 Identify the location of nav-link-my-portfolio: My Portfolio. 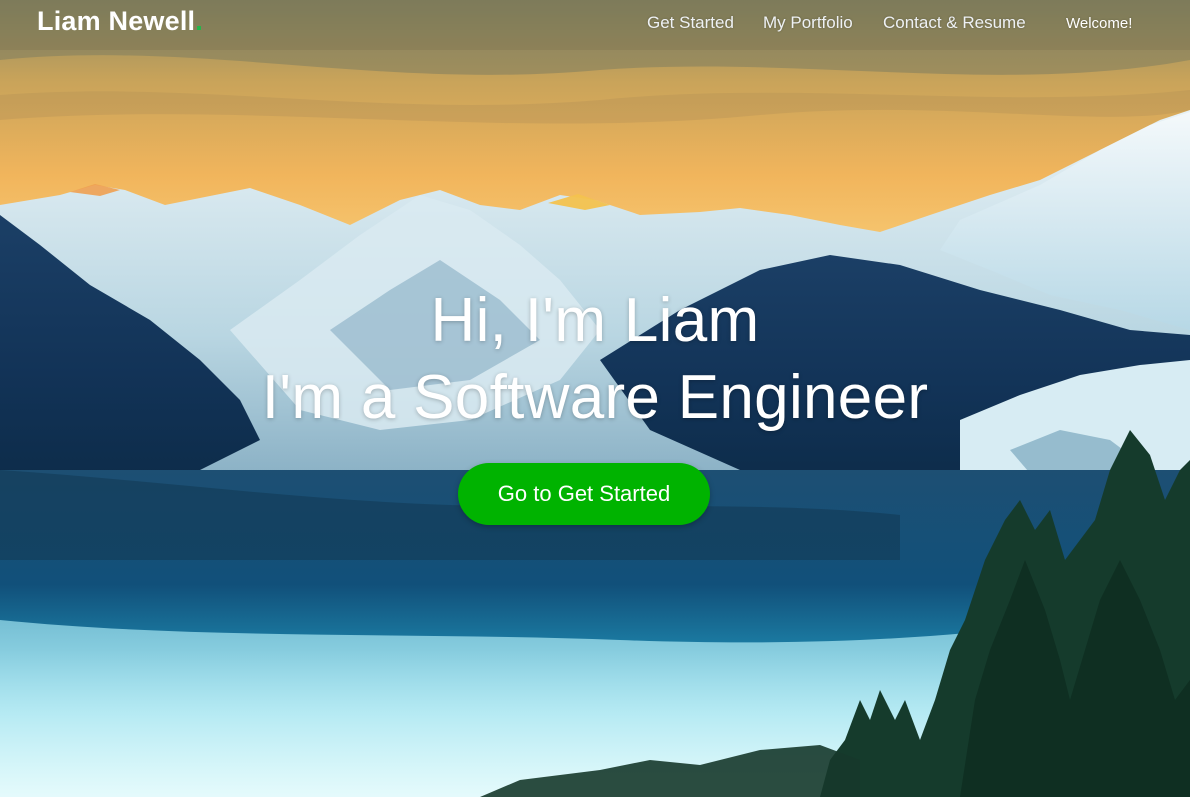
(808, 23).